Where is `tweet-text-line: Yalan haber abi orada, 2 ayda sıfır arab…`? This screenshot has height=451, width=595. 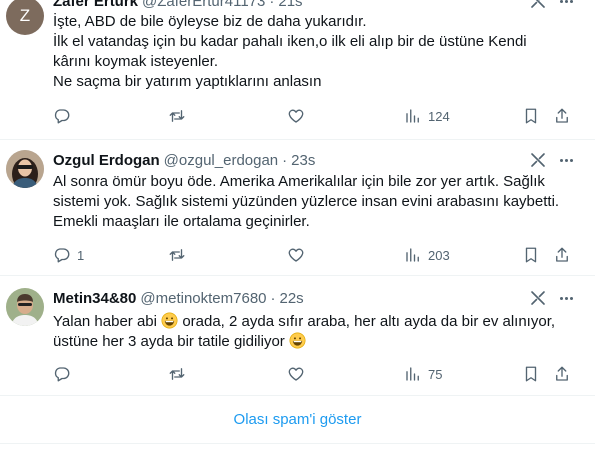
tweet-text-line: Yalan haber abi orada, 2 ayda sıfır arab… is located at coordinates (317, 322).